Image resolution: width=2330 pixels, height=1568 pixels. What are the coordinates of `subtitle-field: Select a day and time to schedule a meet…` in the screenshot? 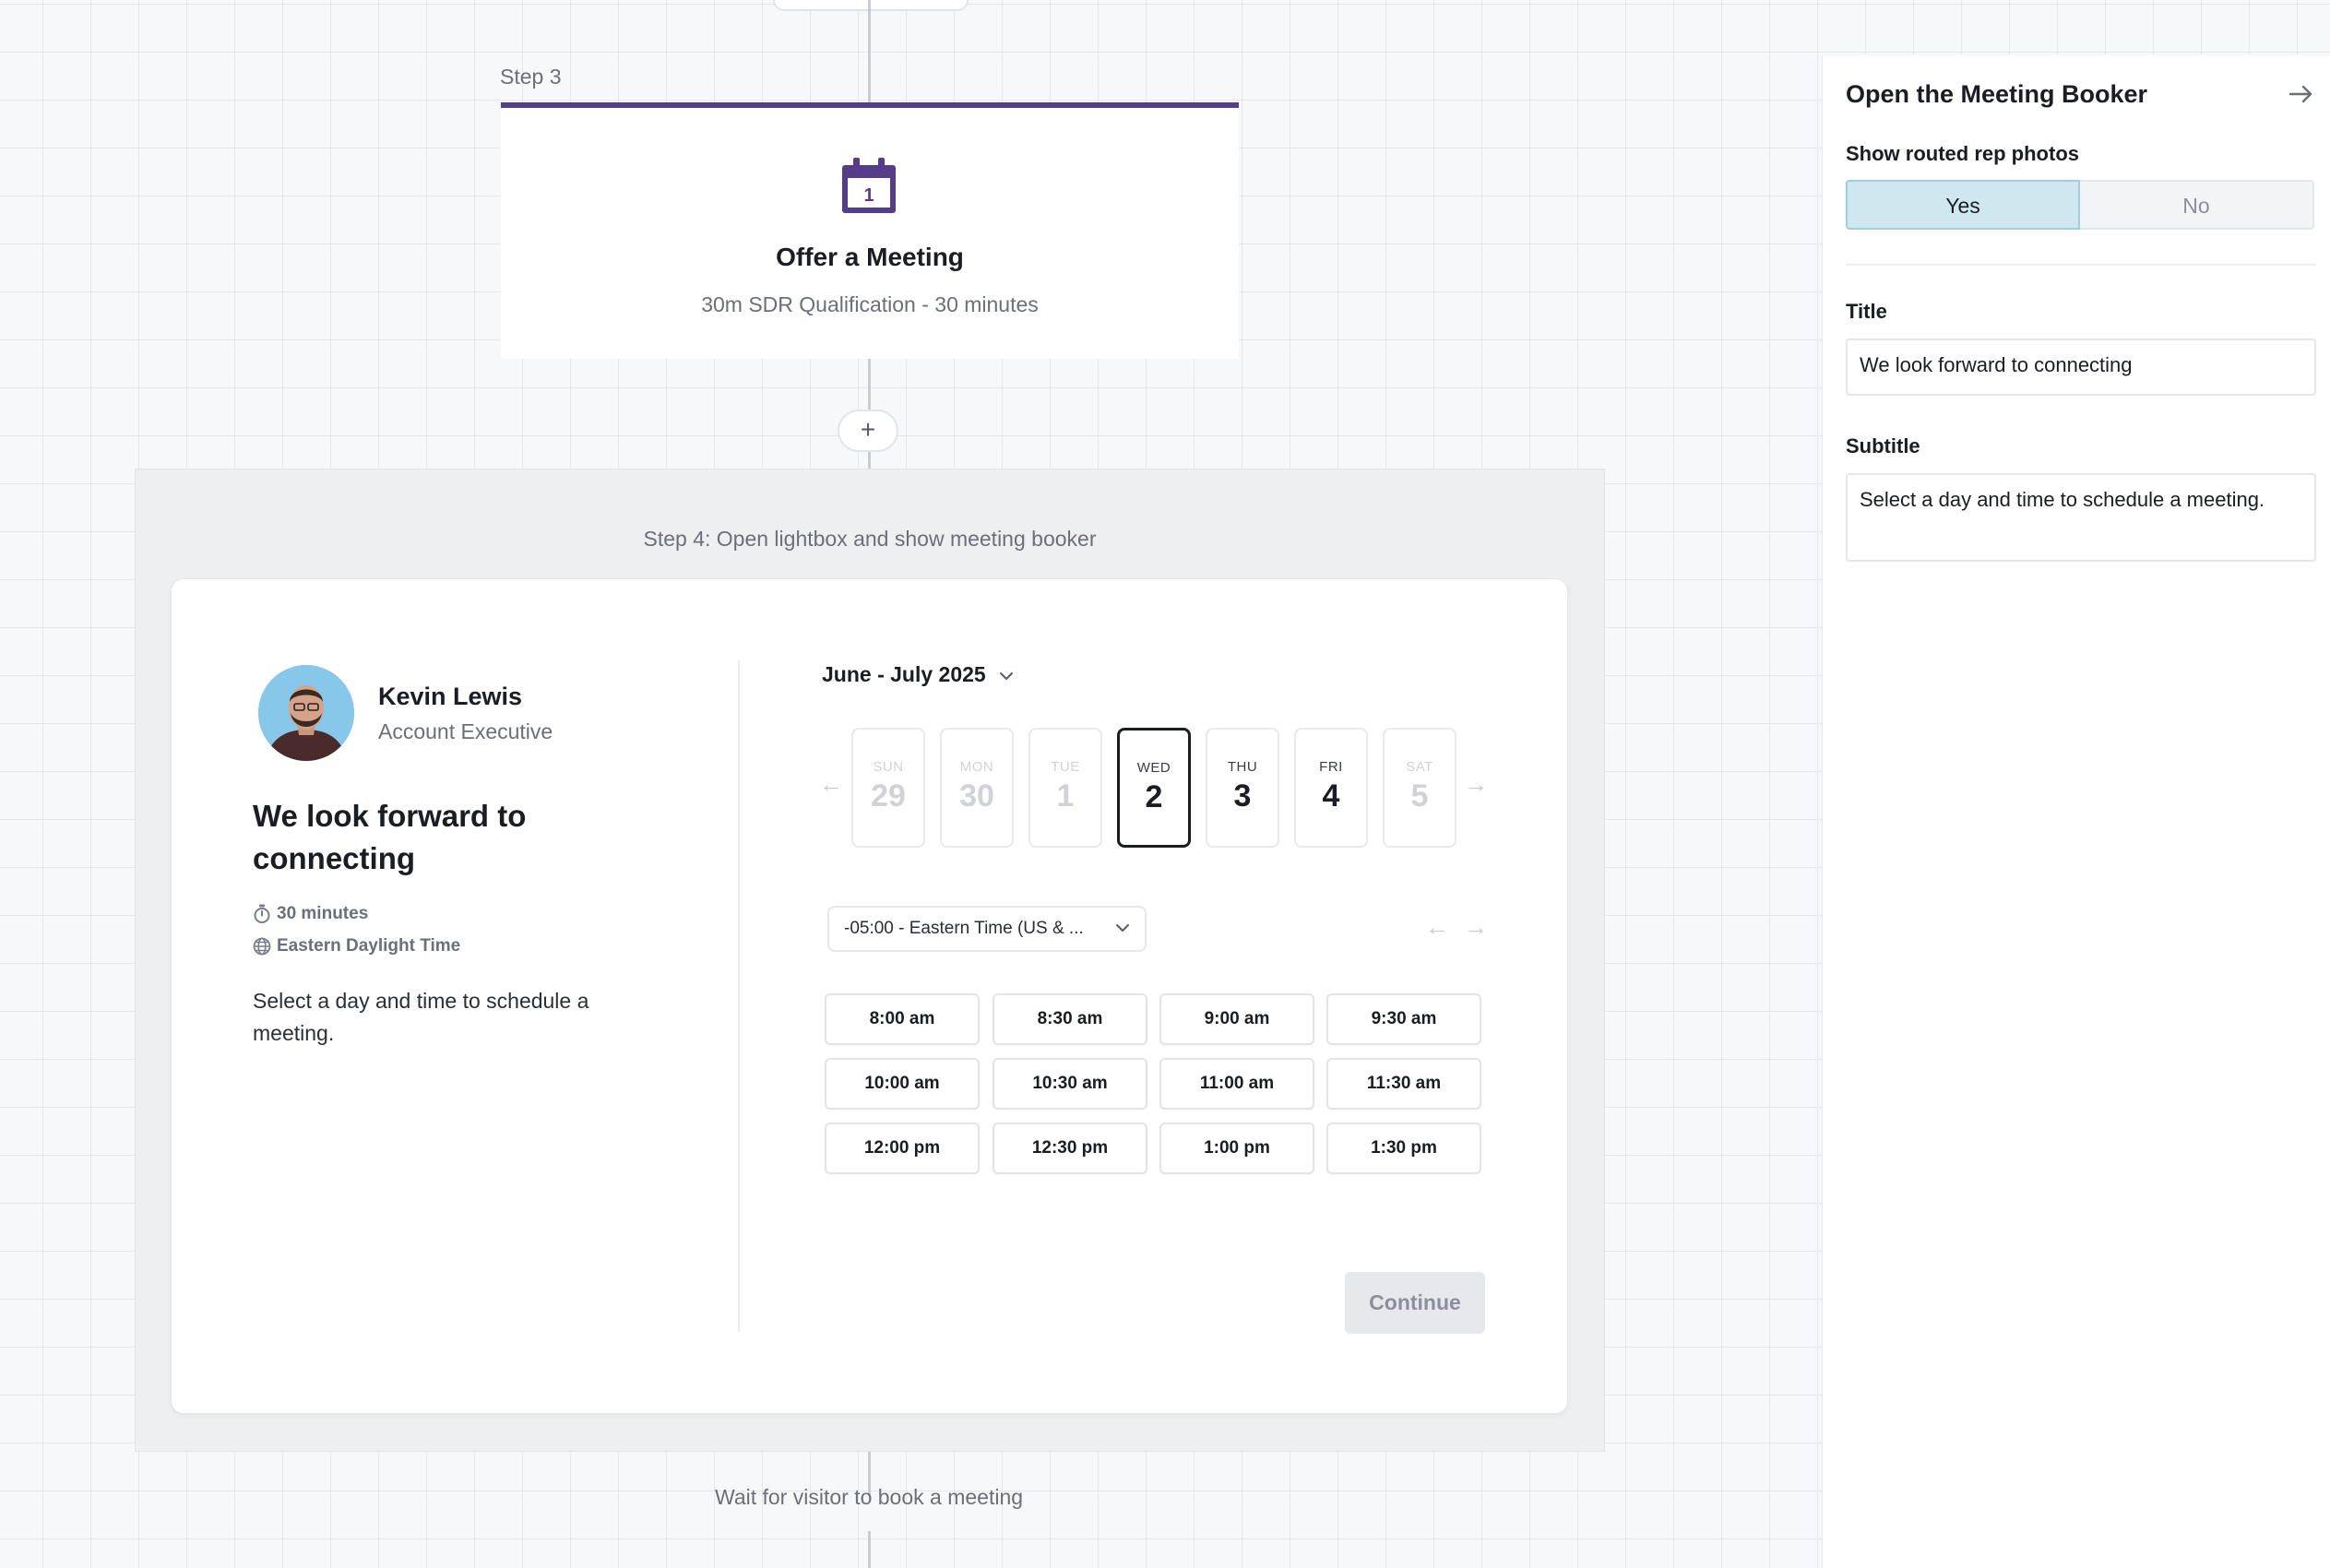 It's located at (2081, 517).